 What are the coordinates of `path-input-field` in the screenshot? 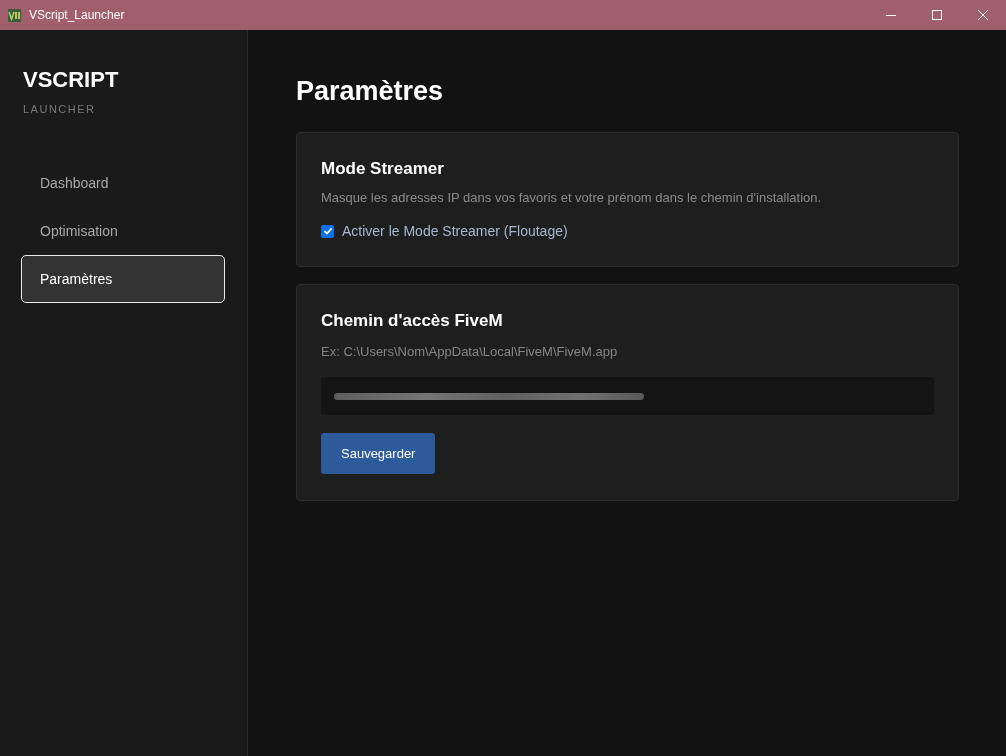 It's located at (627, 396).